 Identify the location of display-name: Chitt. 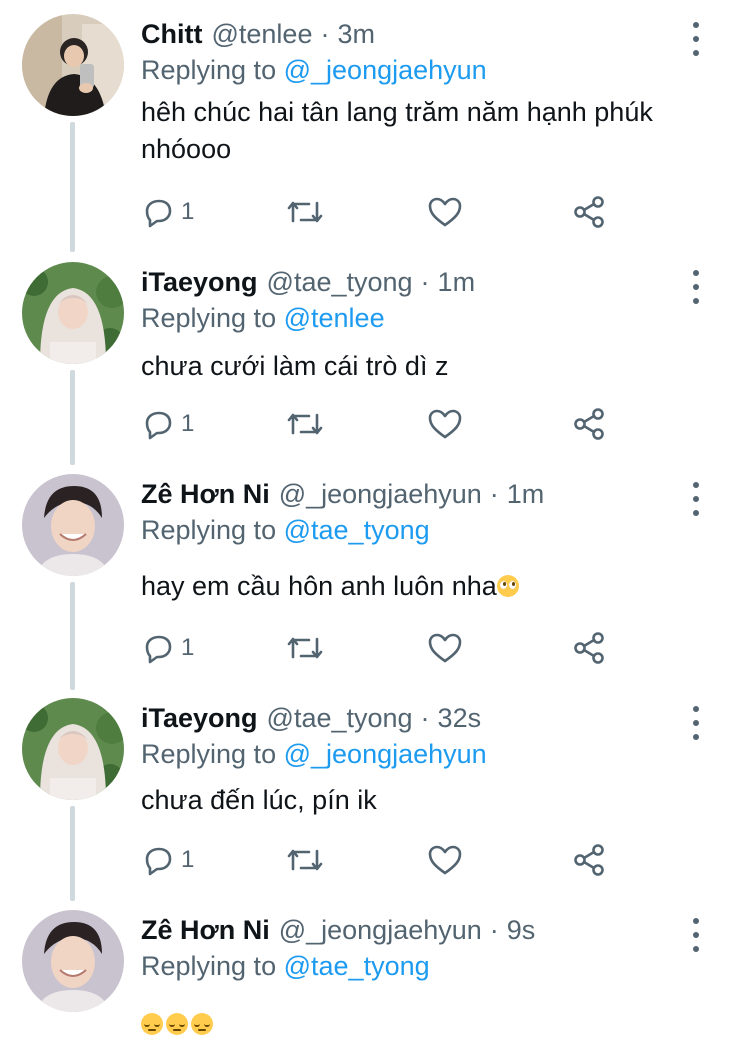
(171, 34).